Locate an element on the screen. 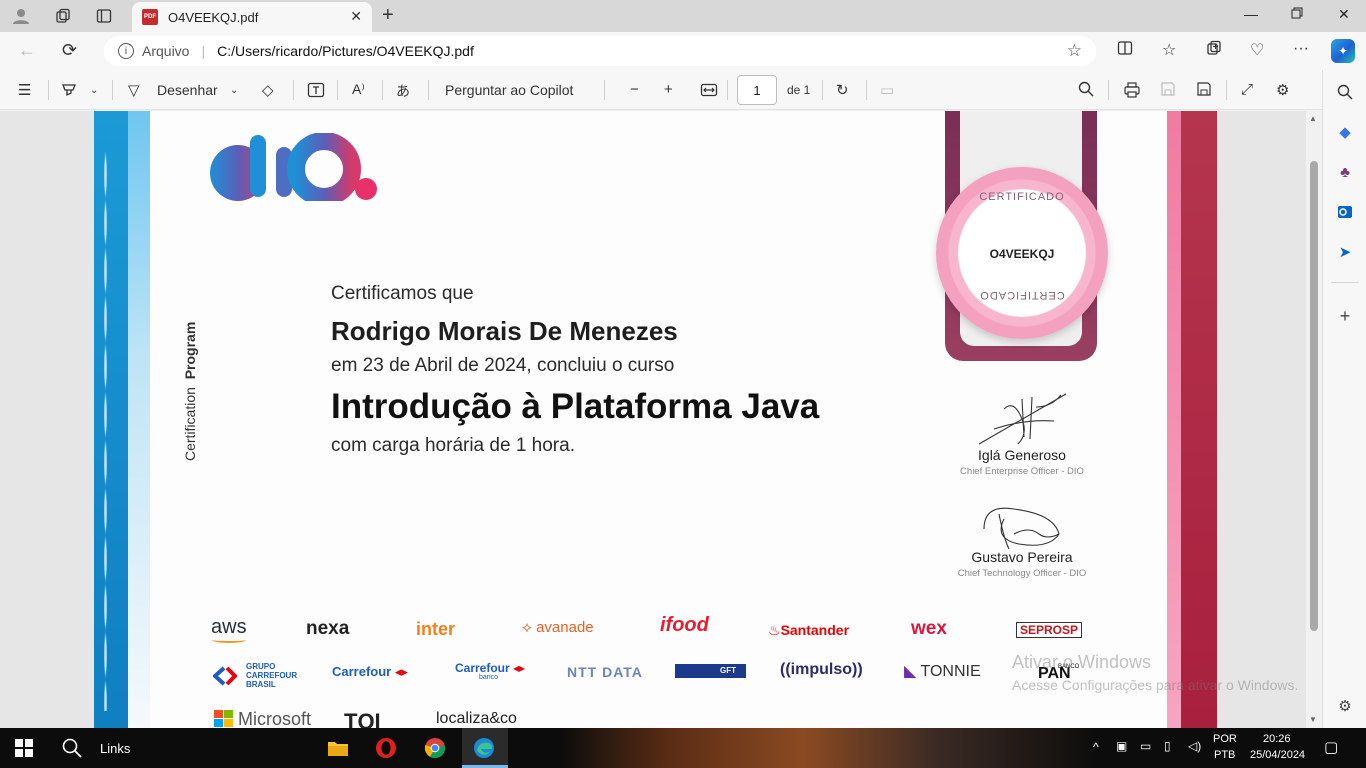 Image resolution: width=1366 pixels, height=768 pixels. tab-strip: PDF O4VEEKQJ.pdf ✕ + — ✕ is located at coordinates (683, 16).